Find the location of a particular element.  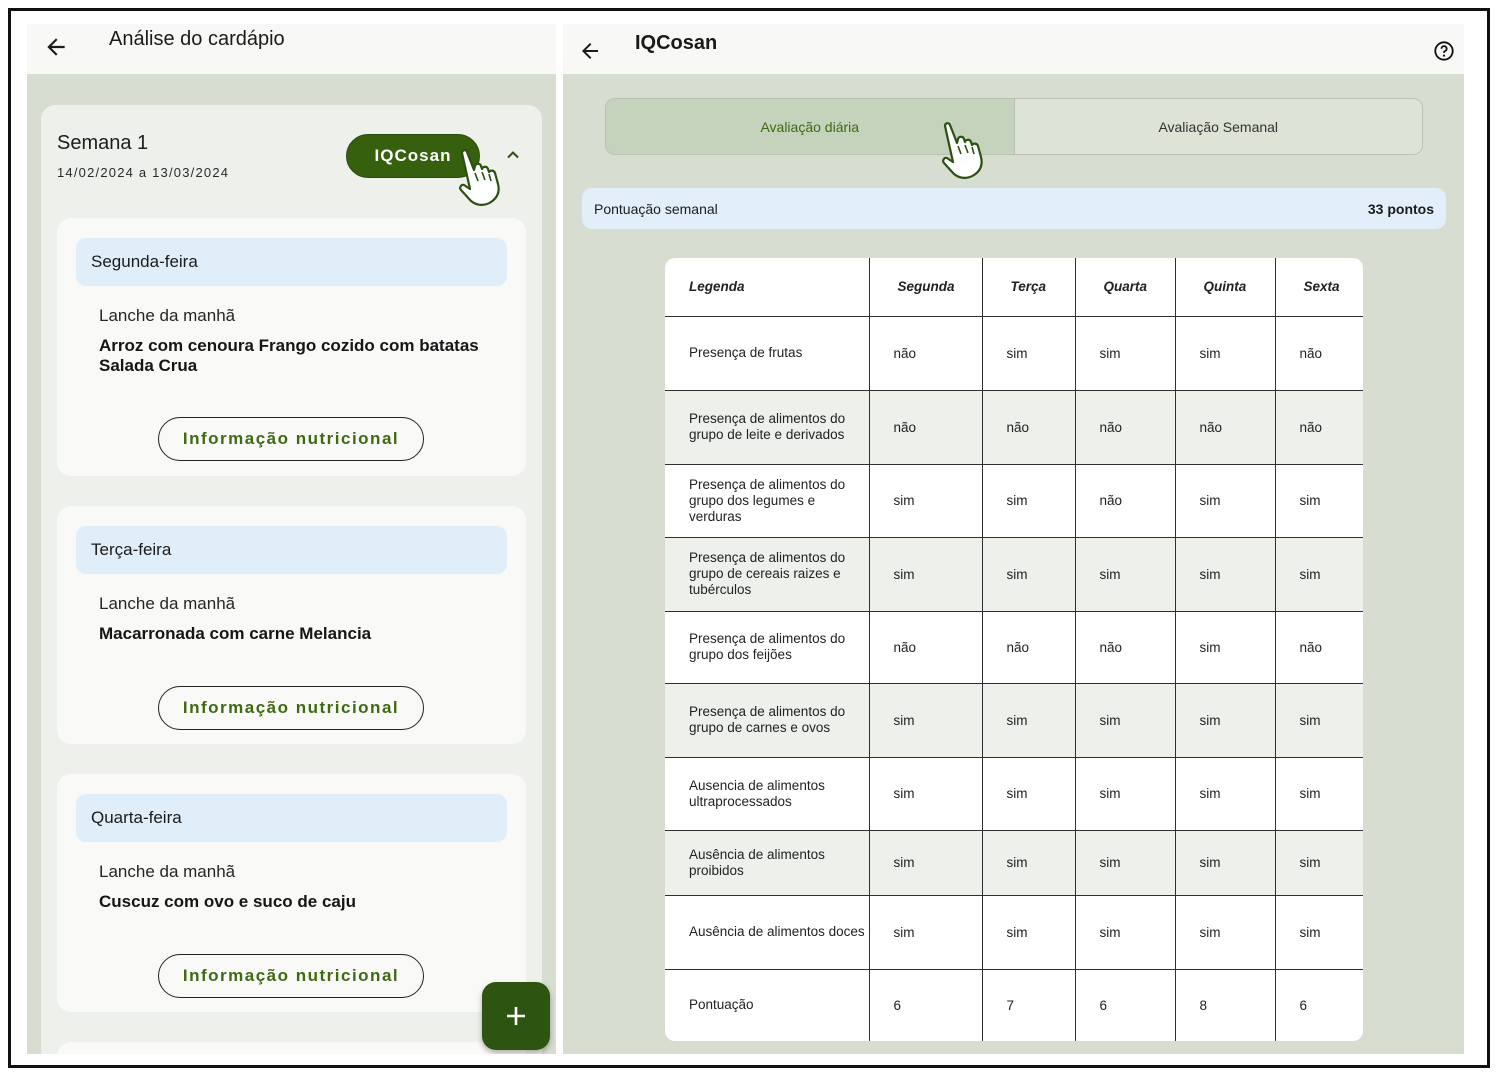

weekly-score-value: 33 pontos is located at coordinates (1400, 208).